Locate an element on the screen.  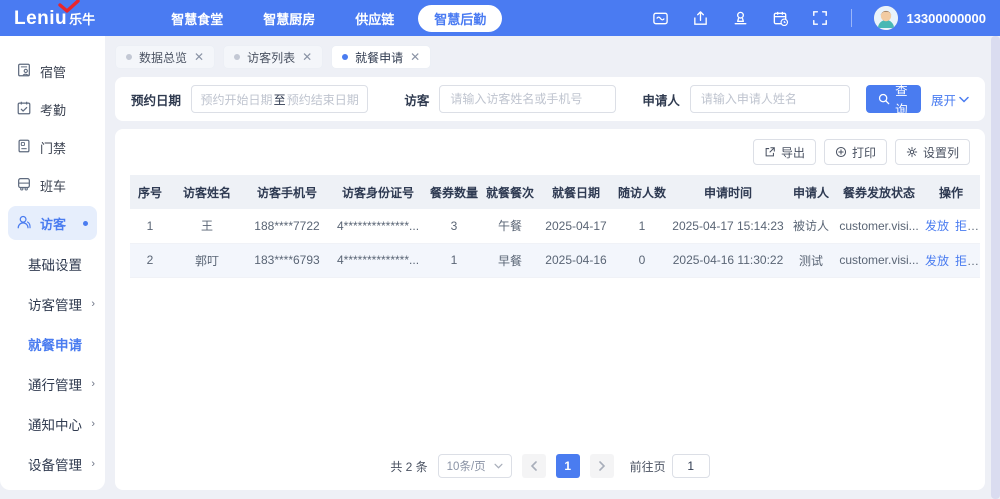
export-button: 导出 is located at coordinates (784, 152).